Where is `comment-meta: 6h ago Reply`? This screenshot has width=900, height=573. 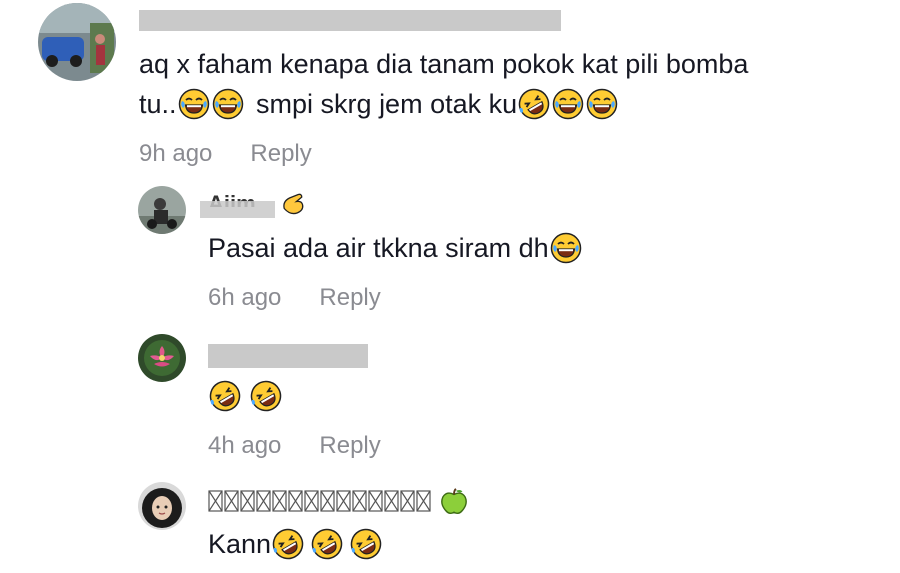
comment-meta: 6h ago Reply is located at coordinates (294, 298).